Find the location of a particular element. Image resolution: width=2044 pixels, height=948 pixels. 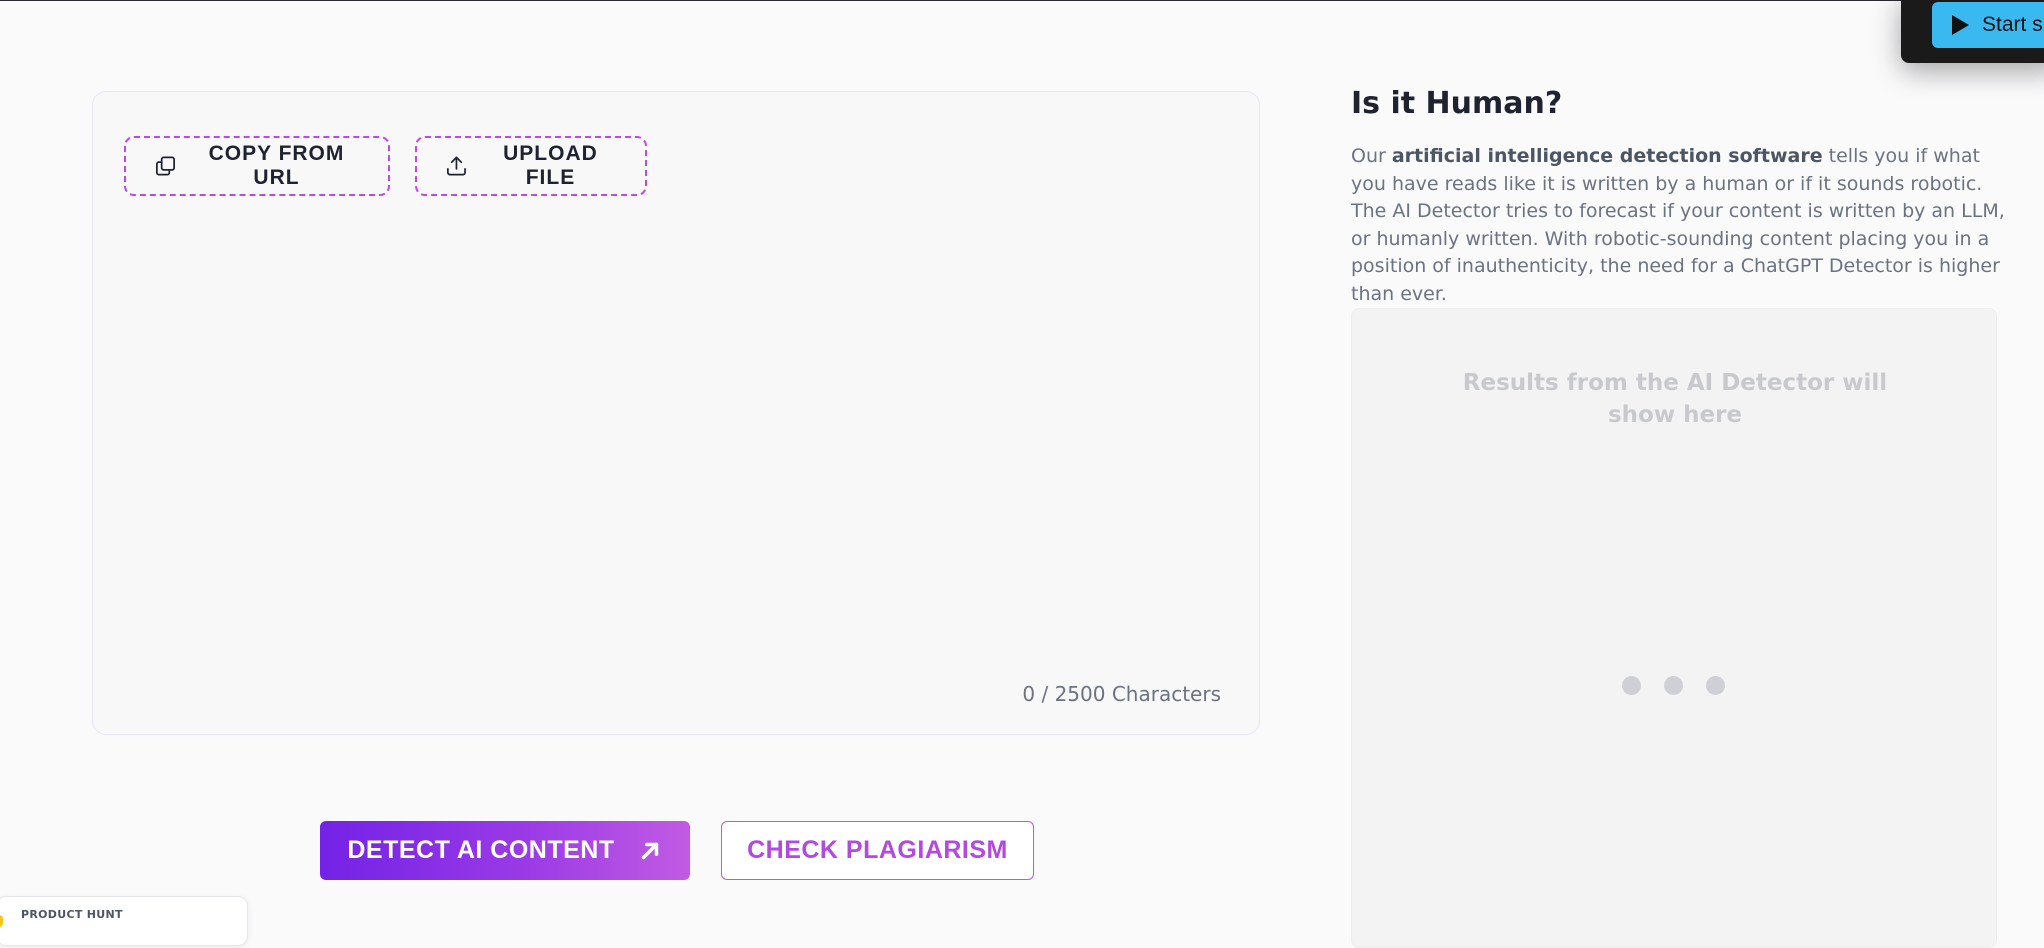

top-border is located at coordinates (1022, 0).